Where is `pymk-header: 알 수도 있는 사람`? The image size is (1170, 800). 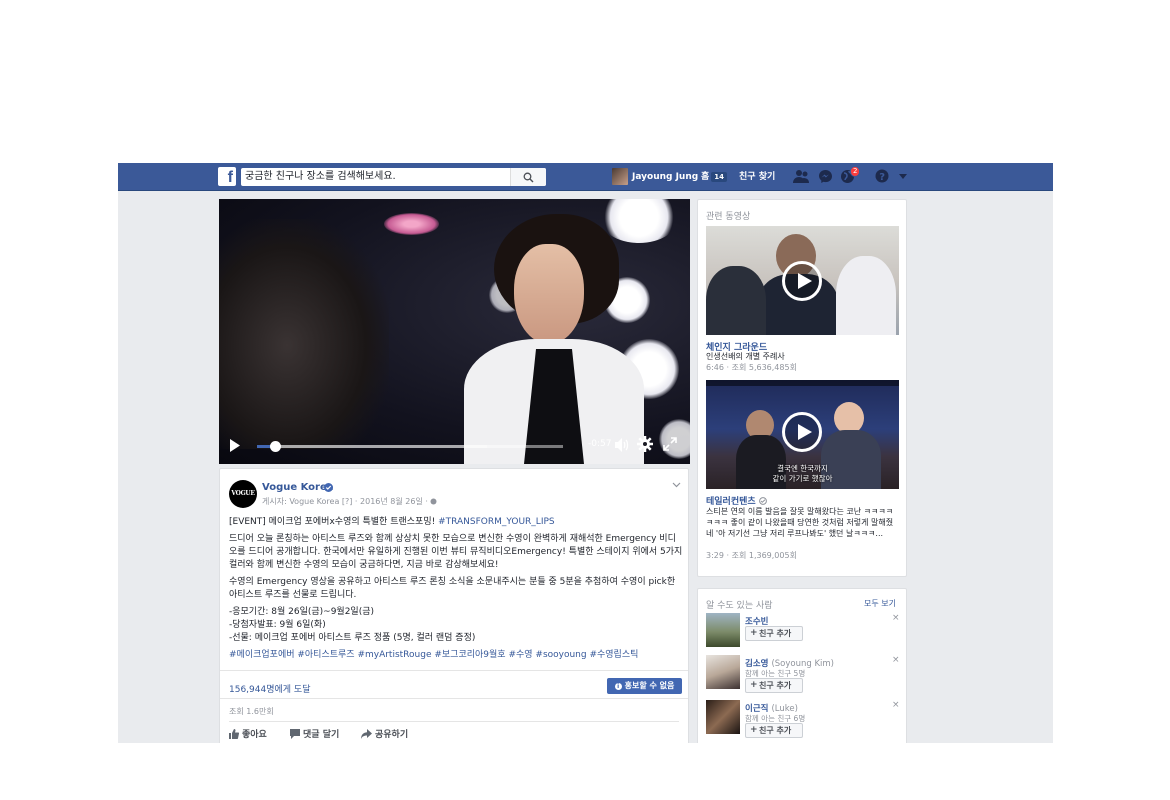
pymk-header: 알 수도 있는 사람 is located at coordinates (739, 606).